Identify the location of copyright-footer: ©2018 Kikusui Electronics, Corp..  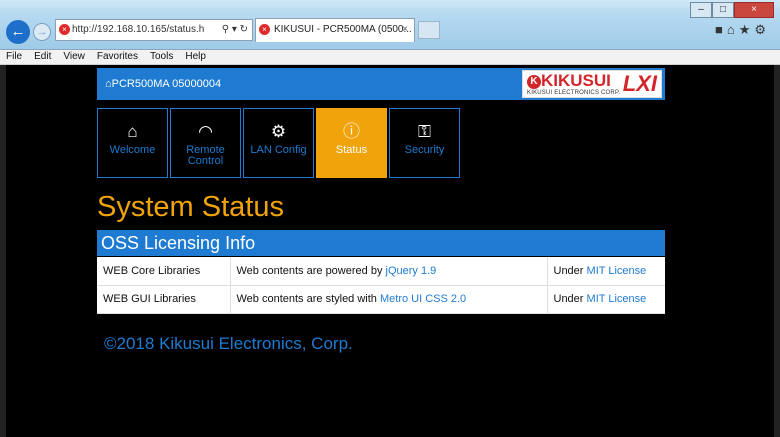
(228, 343).